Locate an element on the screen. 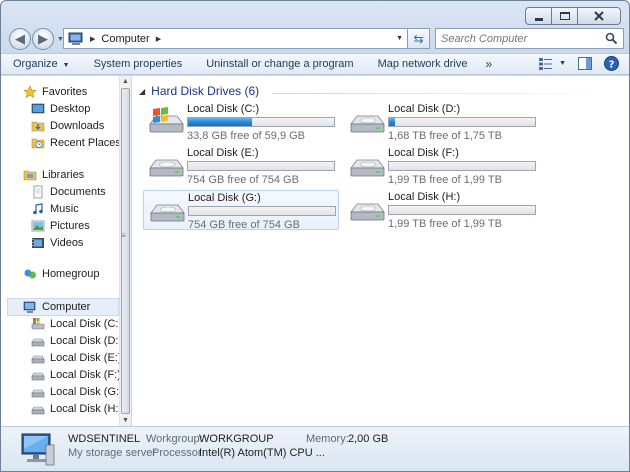  disk-tile: Local Disk (D:) 1,68 TB free of 1,75 TB is located at coordinates (442, 122).